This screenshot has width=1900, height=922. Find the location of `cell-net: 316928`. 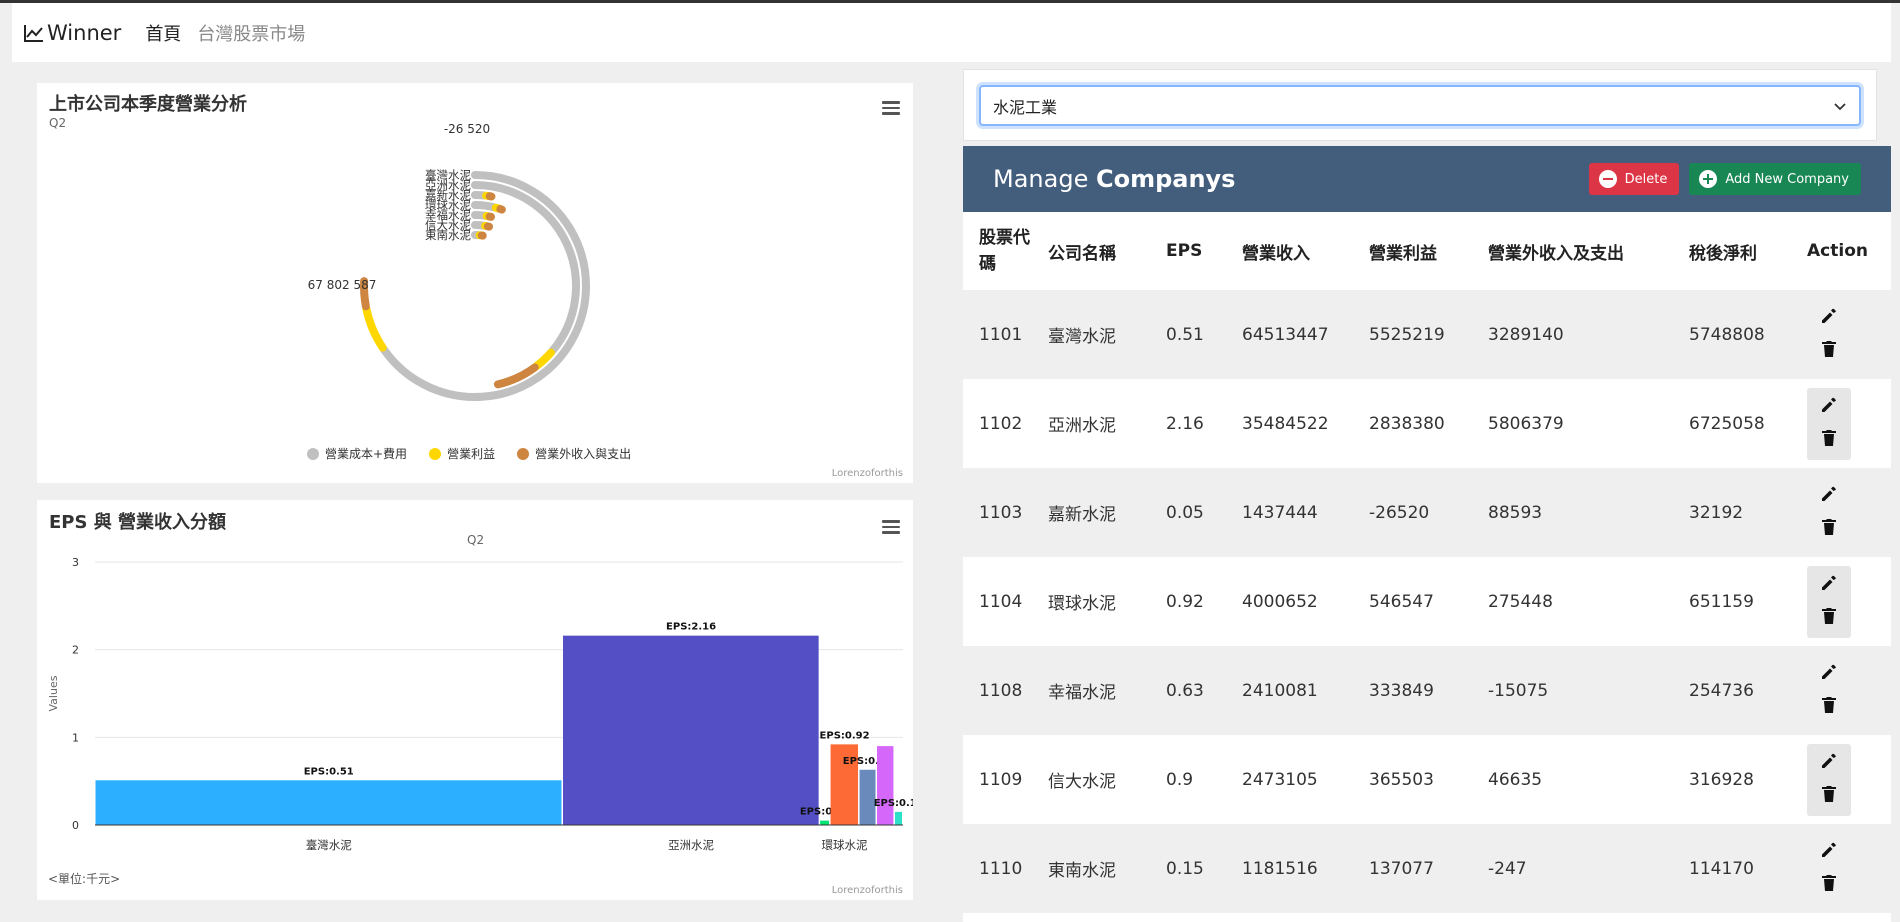

cell-net: 316928 is located at coordinates (1721, 779).